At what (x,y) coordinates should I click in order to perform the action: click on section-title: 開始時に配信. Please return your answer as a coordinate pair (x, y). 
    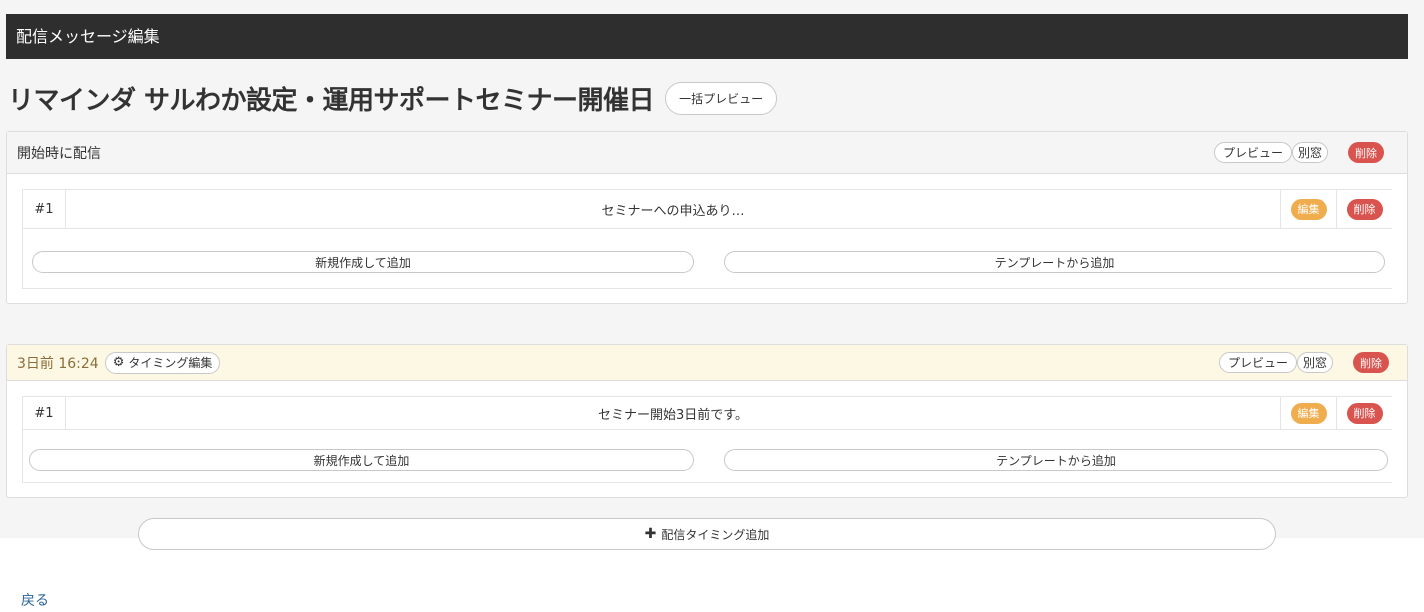
    Looking at the image, I should click on (59, 153).